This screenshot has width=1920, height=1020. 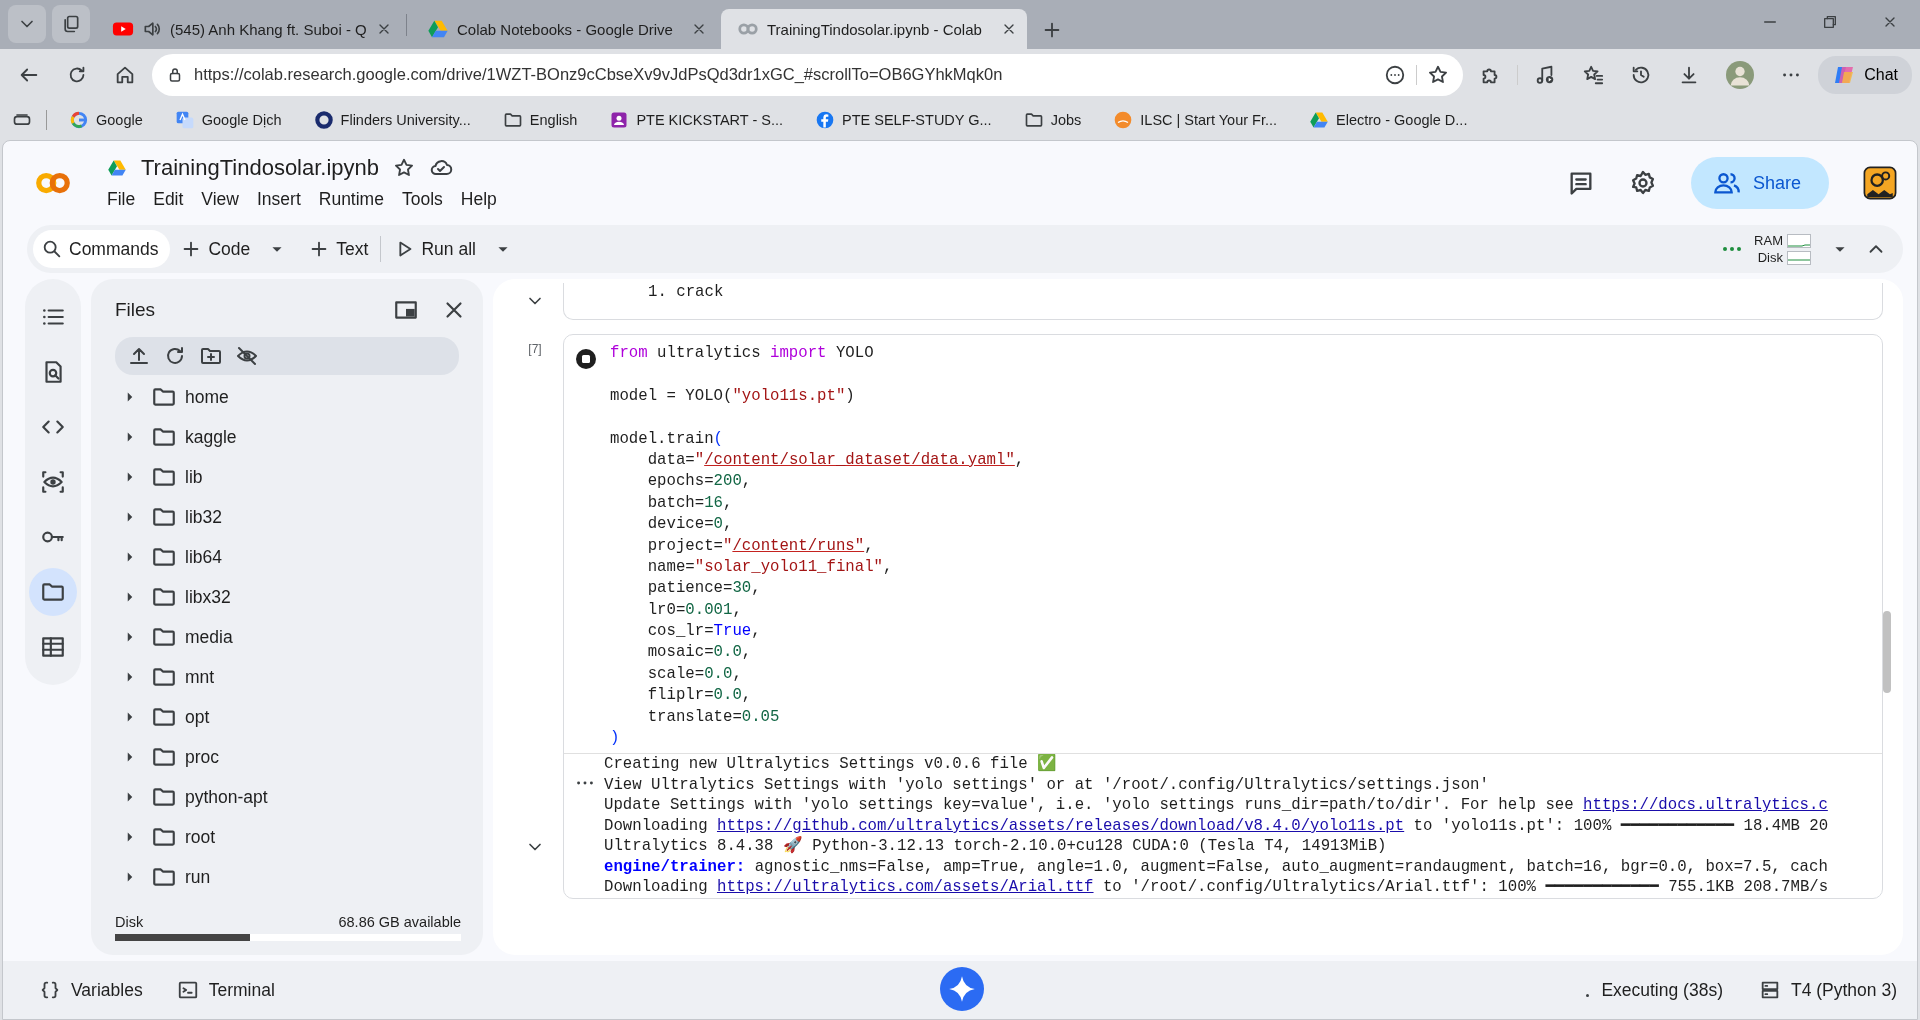 What do you see at coordinates (203, 557) in the screenshot?
I see `folder-name: lib64` at bounding box center [203, 557].